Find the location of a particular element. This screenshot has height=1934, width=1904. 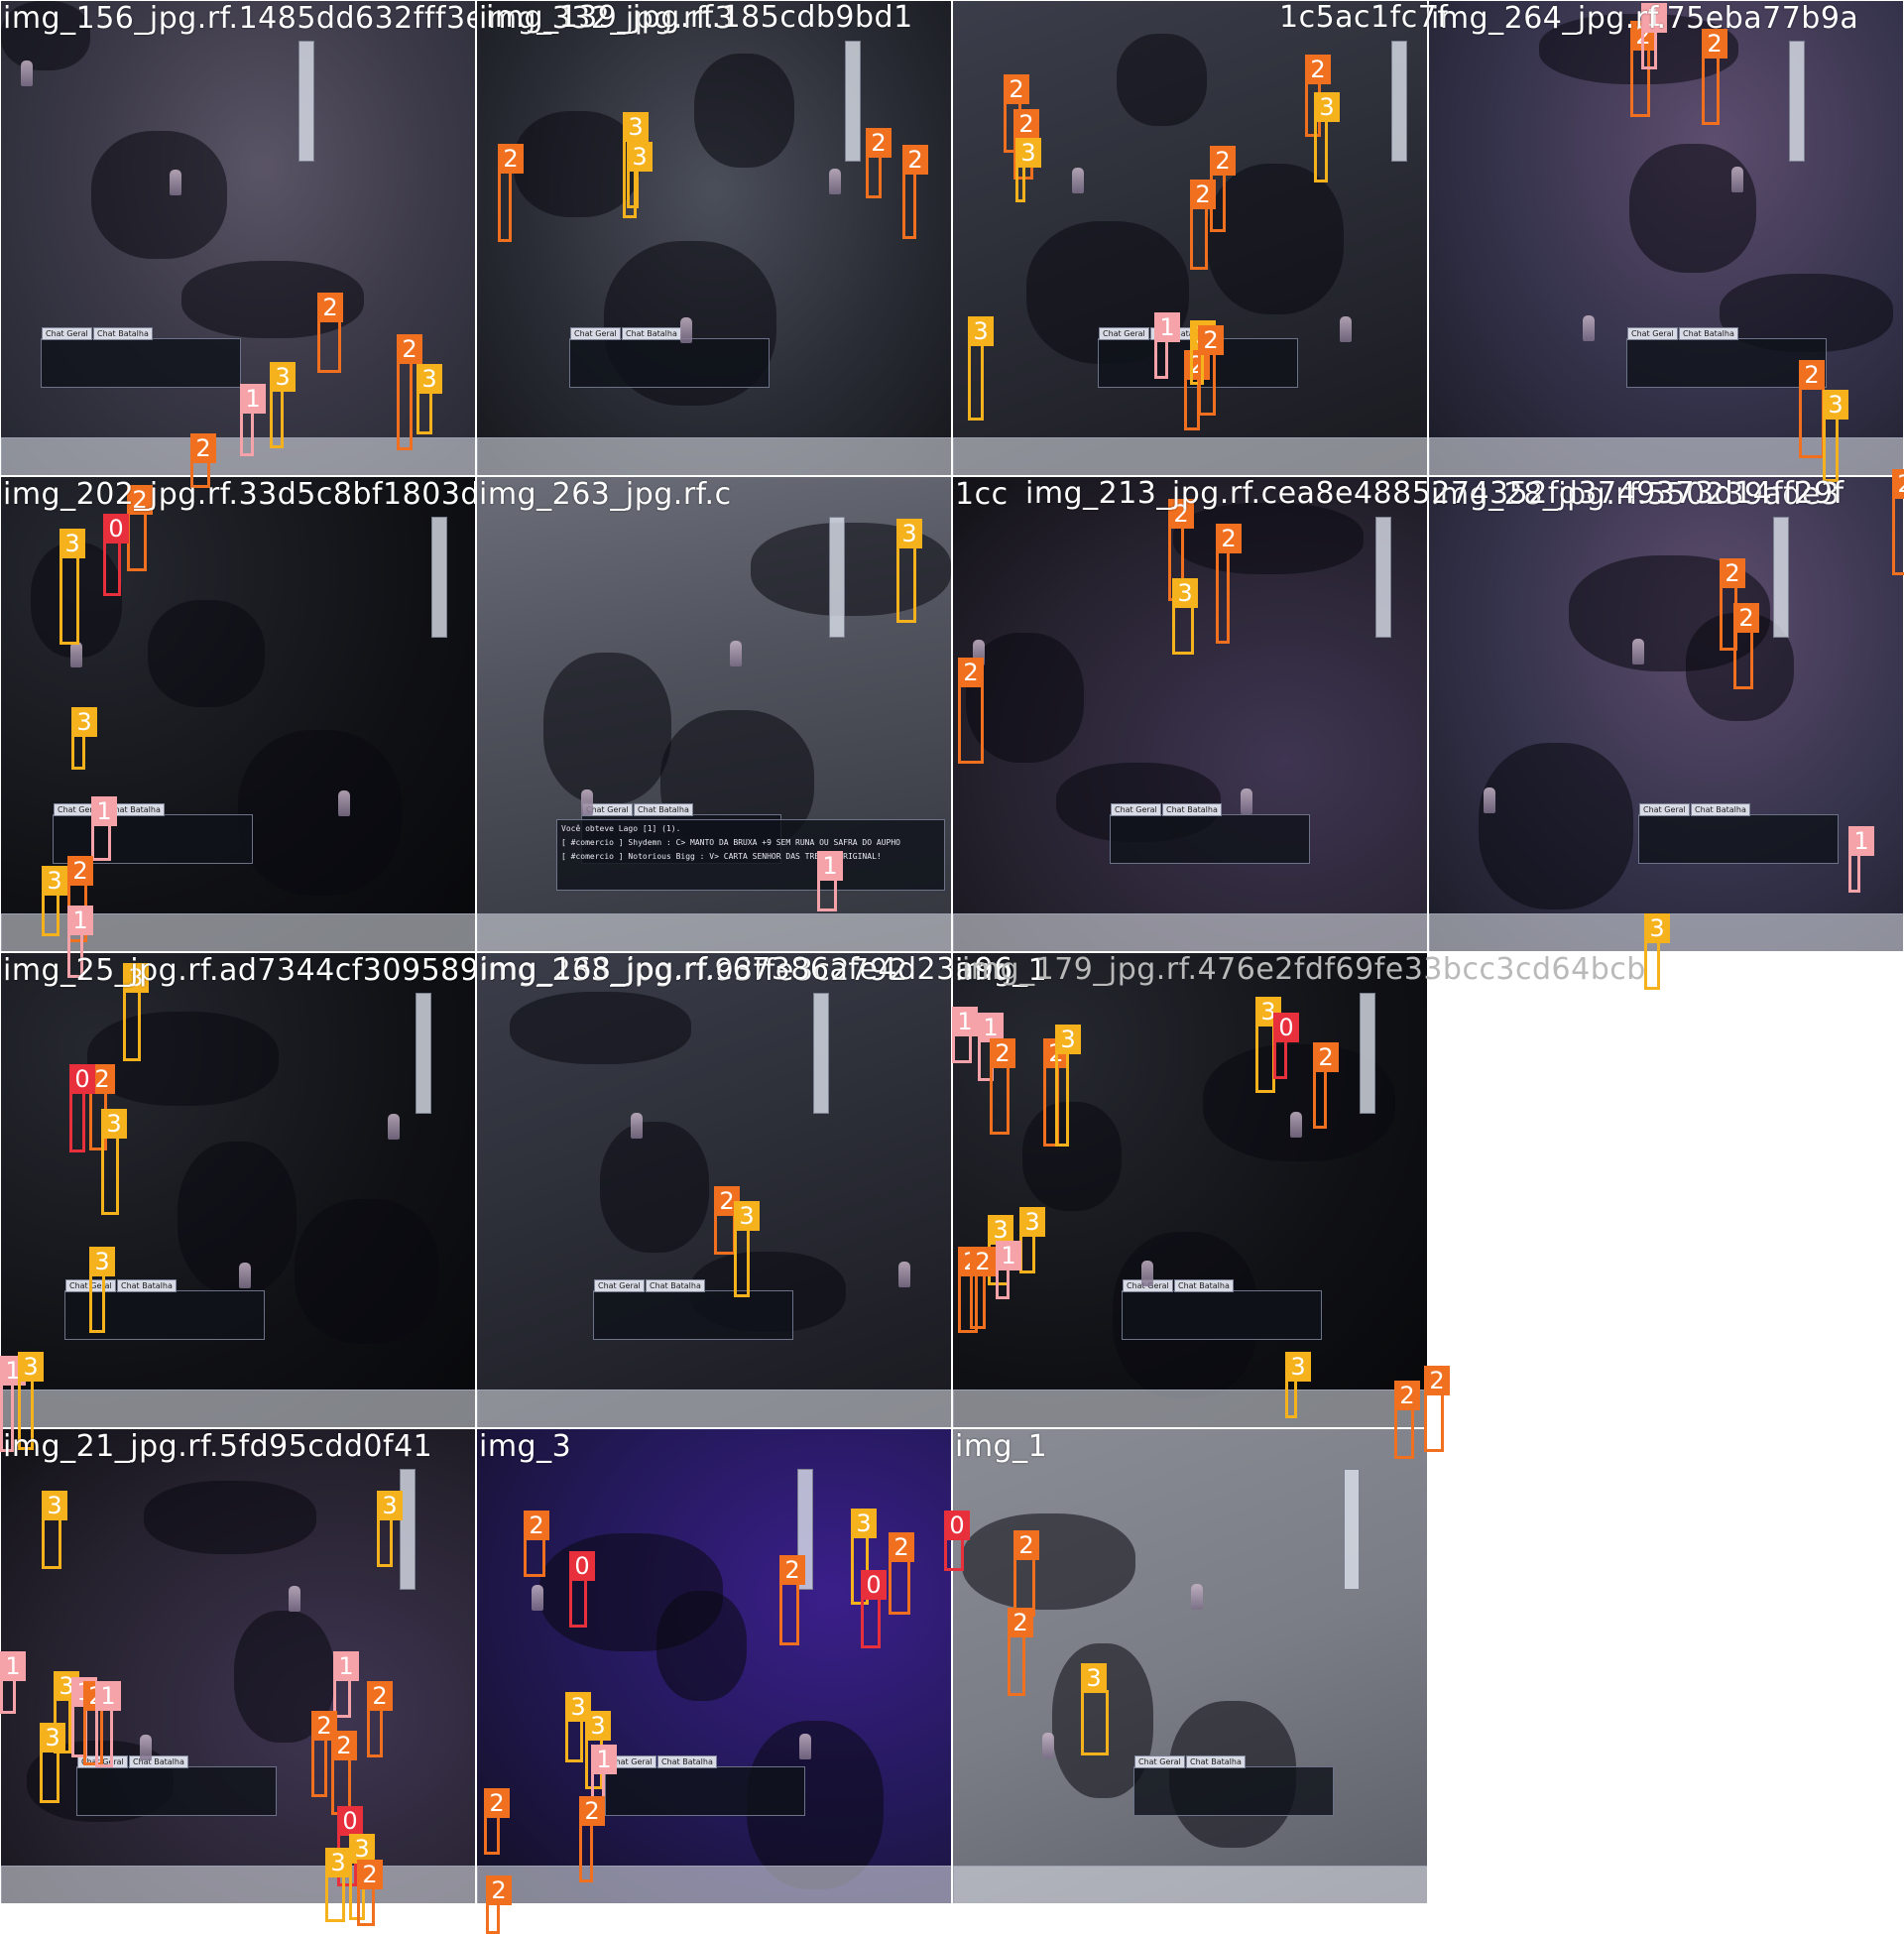

mosaic-tile: Chat Geral Chat Batalha img_1 is located at coordinates (1190, 1190).